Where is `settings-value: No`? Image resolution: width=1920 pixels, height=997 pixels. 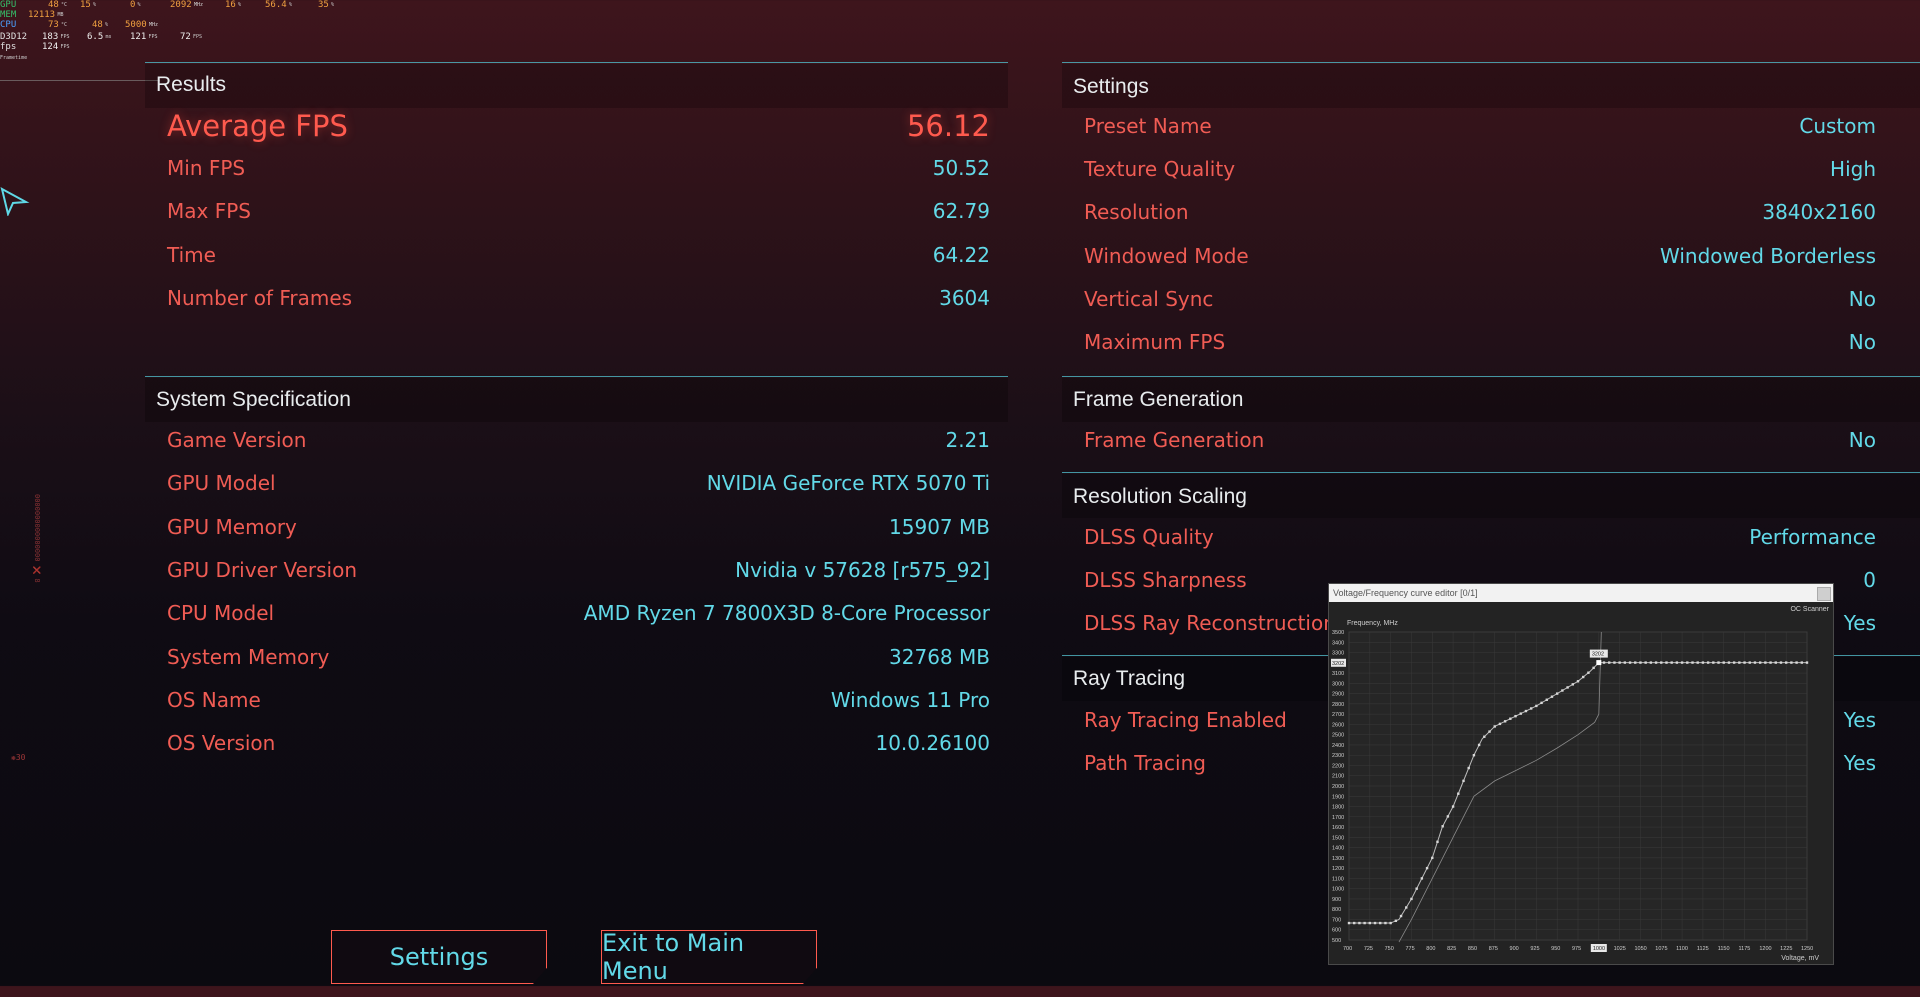
settings-value: No is located at coordinates (1862, 342).